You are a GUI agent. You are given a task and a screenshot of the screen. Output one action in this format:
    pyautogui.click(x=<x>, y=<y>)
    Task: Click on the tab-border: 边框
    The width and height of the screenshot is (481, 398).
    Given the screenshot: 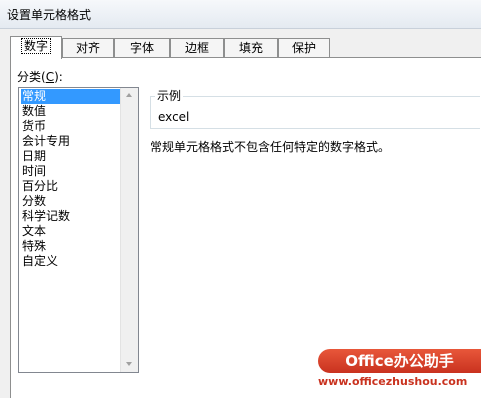 What is the action you would take?
    pyautogui.click(x=197, y=47)
    